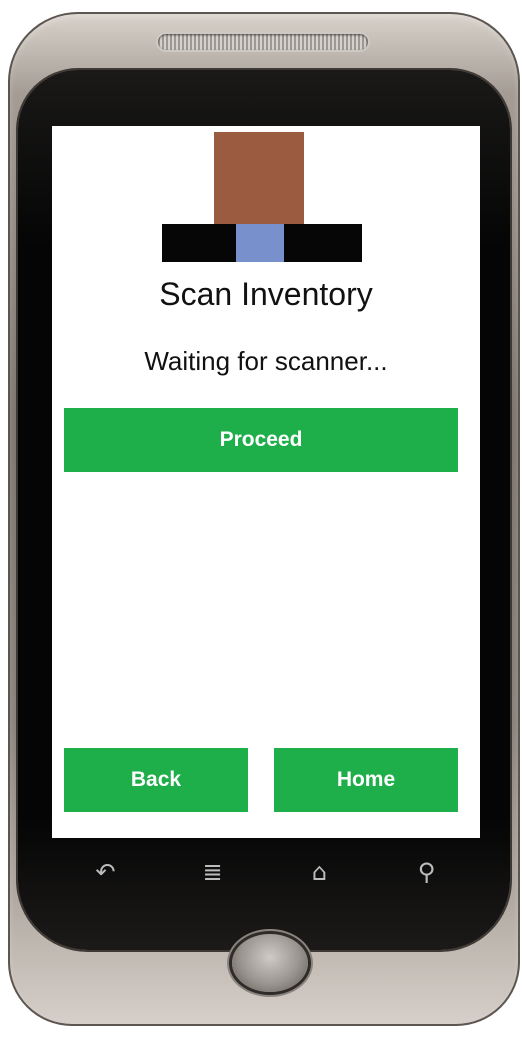 The height and width of the screenshot is (1040, 522). I want to click on android-nav-bar: ↶ ≣ ⌂ ⚲, so click(266, 872).